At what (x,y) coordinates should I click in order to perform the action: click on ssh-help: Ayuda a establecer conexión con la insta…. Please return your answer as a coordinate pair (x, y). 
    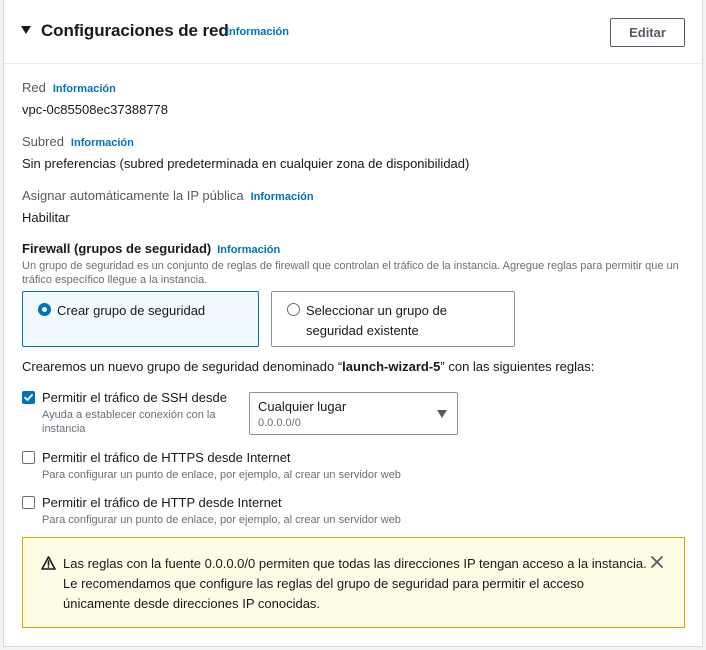
    Looking at the image, I should click on (129, 422).